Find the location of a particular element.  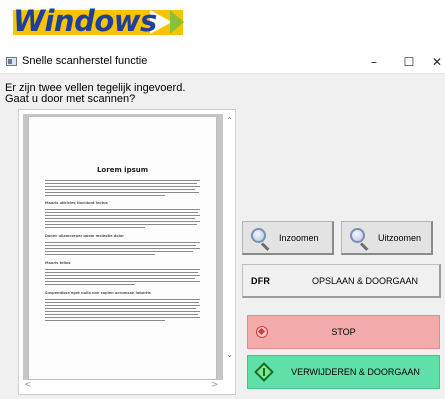

delete-continue-button: VERWIJDEREN & DOORGAAN is located at coordinates (343, 372).